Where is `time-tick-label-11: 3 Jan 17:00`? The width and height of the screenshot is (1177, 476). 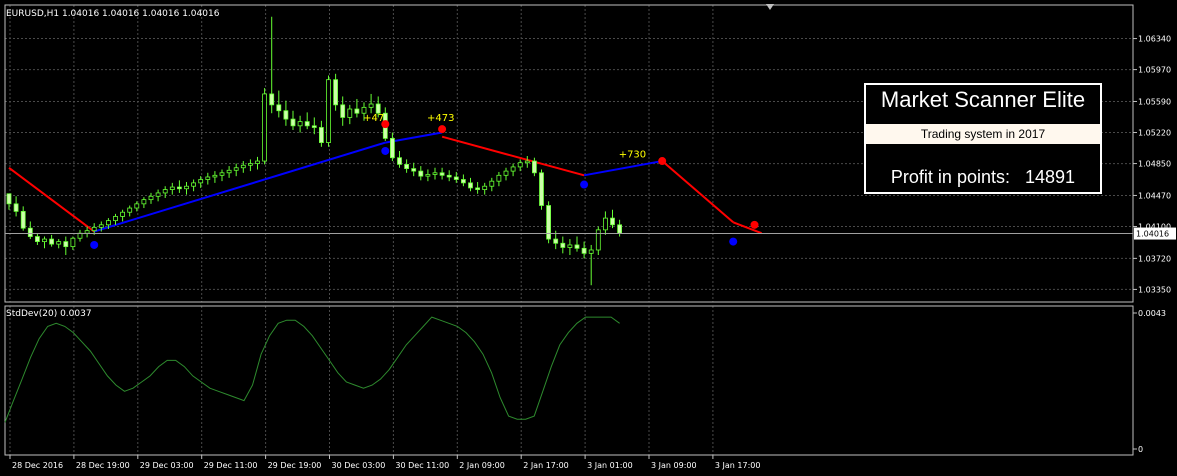
time-tick-label-11: 3 Jan 17:00 is located at coordinates (738, 465).